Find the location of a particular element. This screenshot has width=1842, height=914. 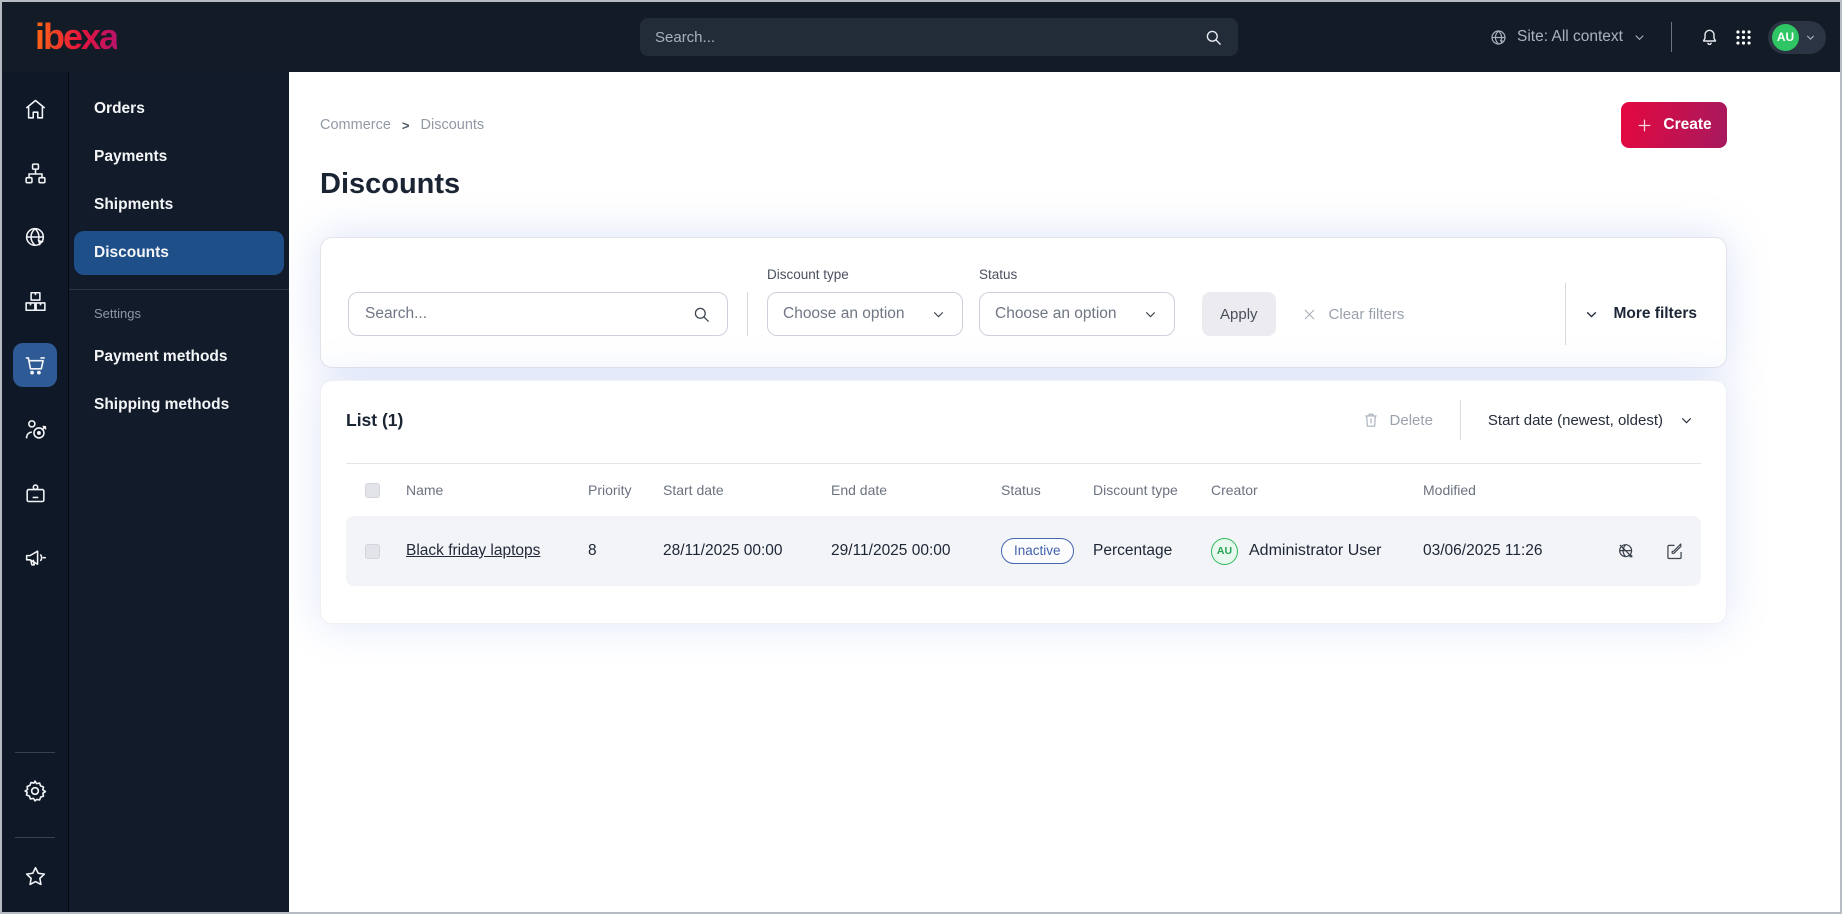

list-title: List (1) is located at coordinates (375, 419).